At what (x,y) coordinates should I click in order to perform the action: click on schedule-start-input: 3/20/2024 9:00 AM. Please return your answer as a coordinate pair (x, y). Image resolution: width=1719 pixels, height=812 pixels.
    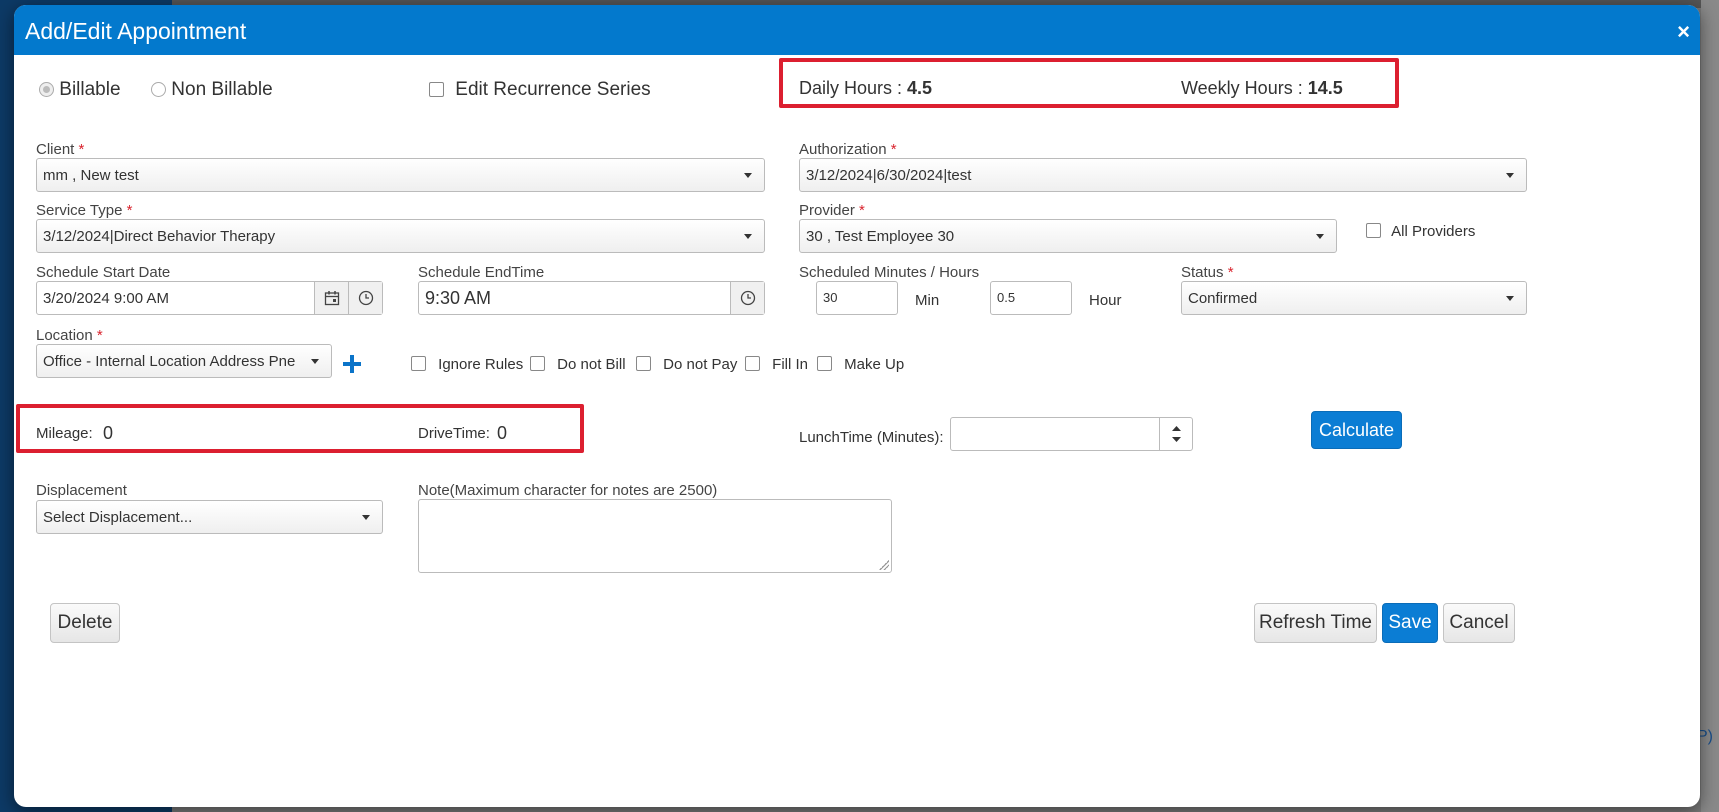
    Looking at the image, I should click on (209, 298).